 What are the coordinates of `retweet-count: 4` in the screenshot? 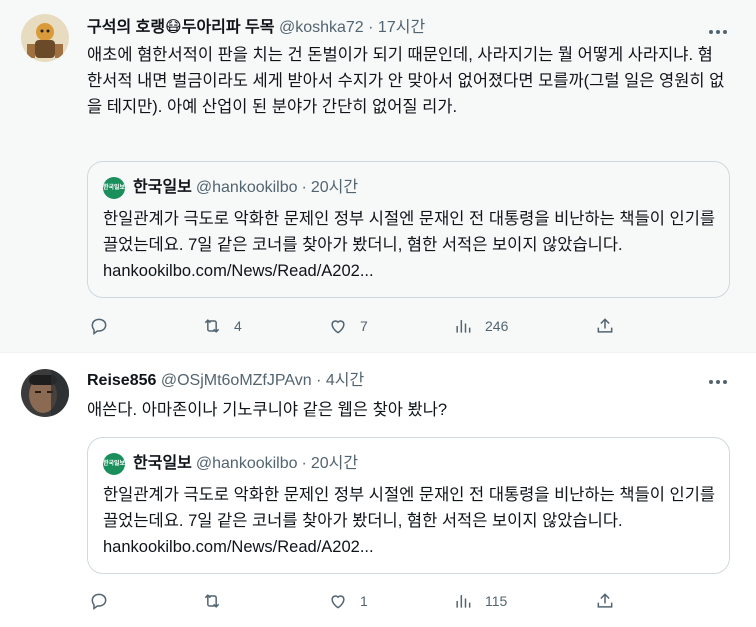 It's located at (238, 326).